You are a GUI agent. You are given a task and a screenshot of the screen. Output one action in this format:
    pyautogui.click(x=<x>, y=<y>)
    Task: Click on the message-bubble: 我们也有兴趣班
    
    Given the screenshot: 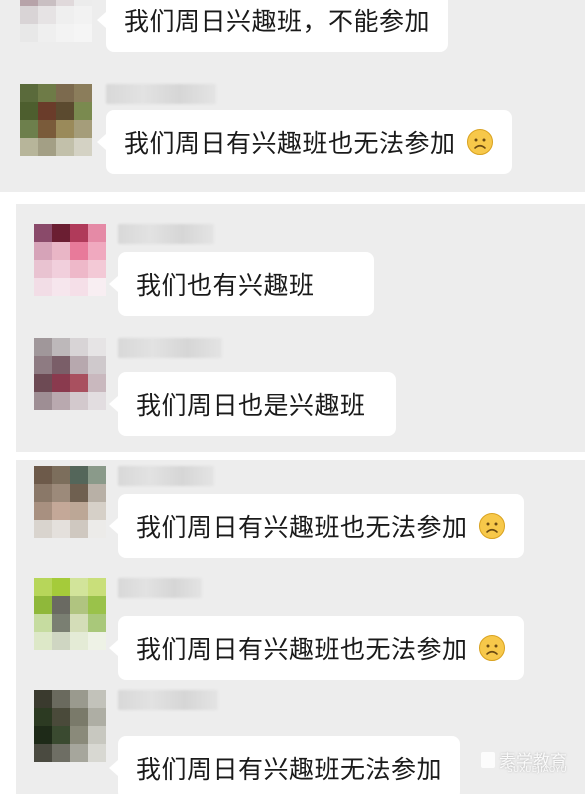 What is the action you would take?
    pyautogui.click(x=241, y=284)
    